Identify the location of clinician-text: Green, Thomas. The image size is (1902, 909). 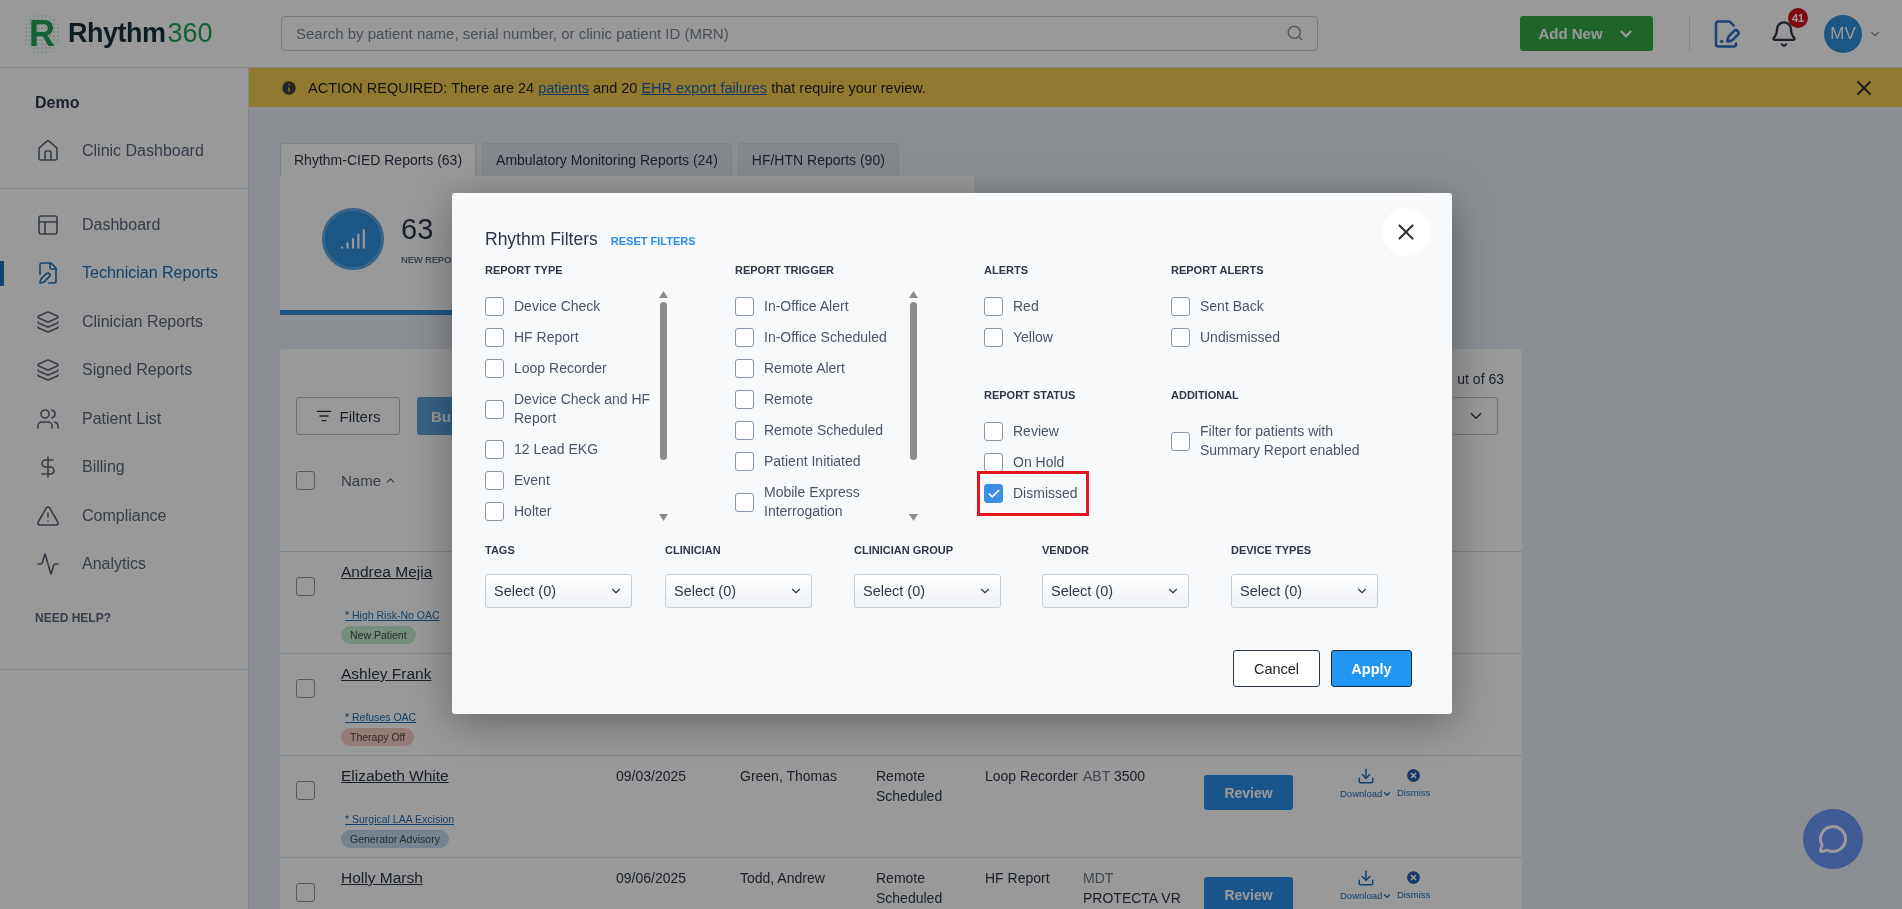
(789, 776).